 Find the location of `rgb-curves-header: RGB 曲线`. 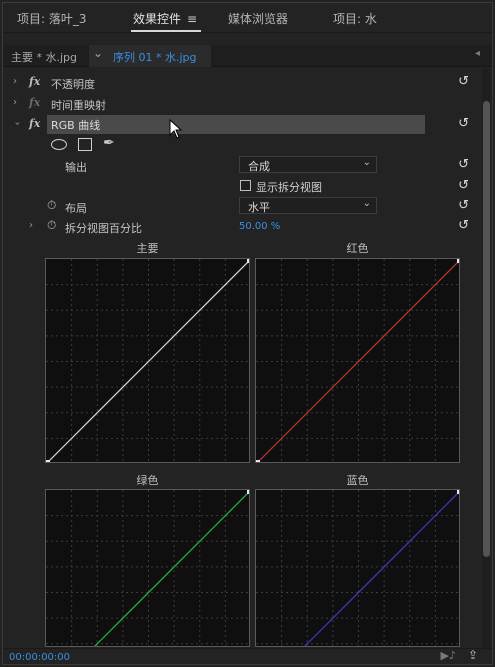

rgb-curves-header: RGB 曲线 is located at coordinates (236, 124).